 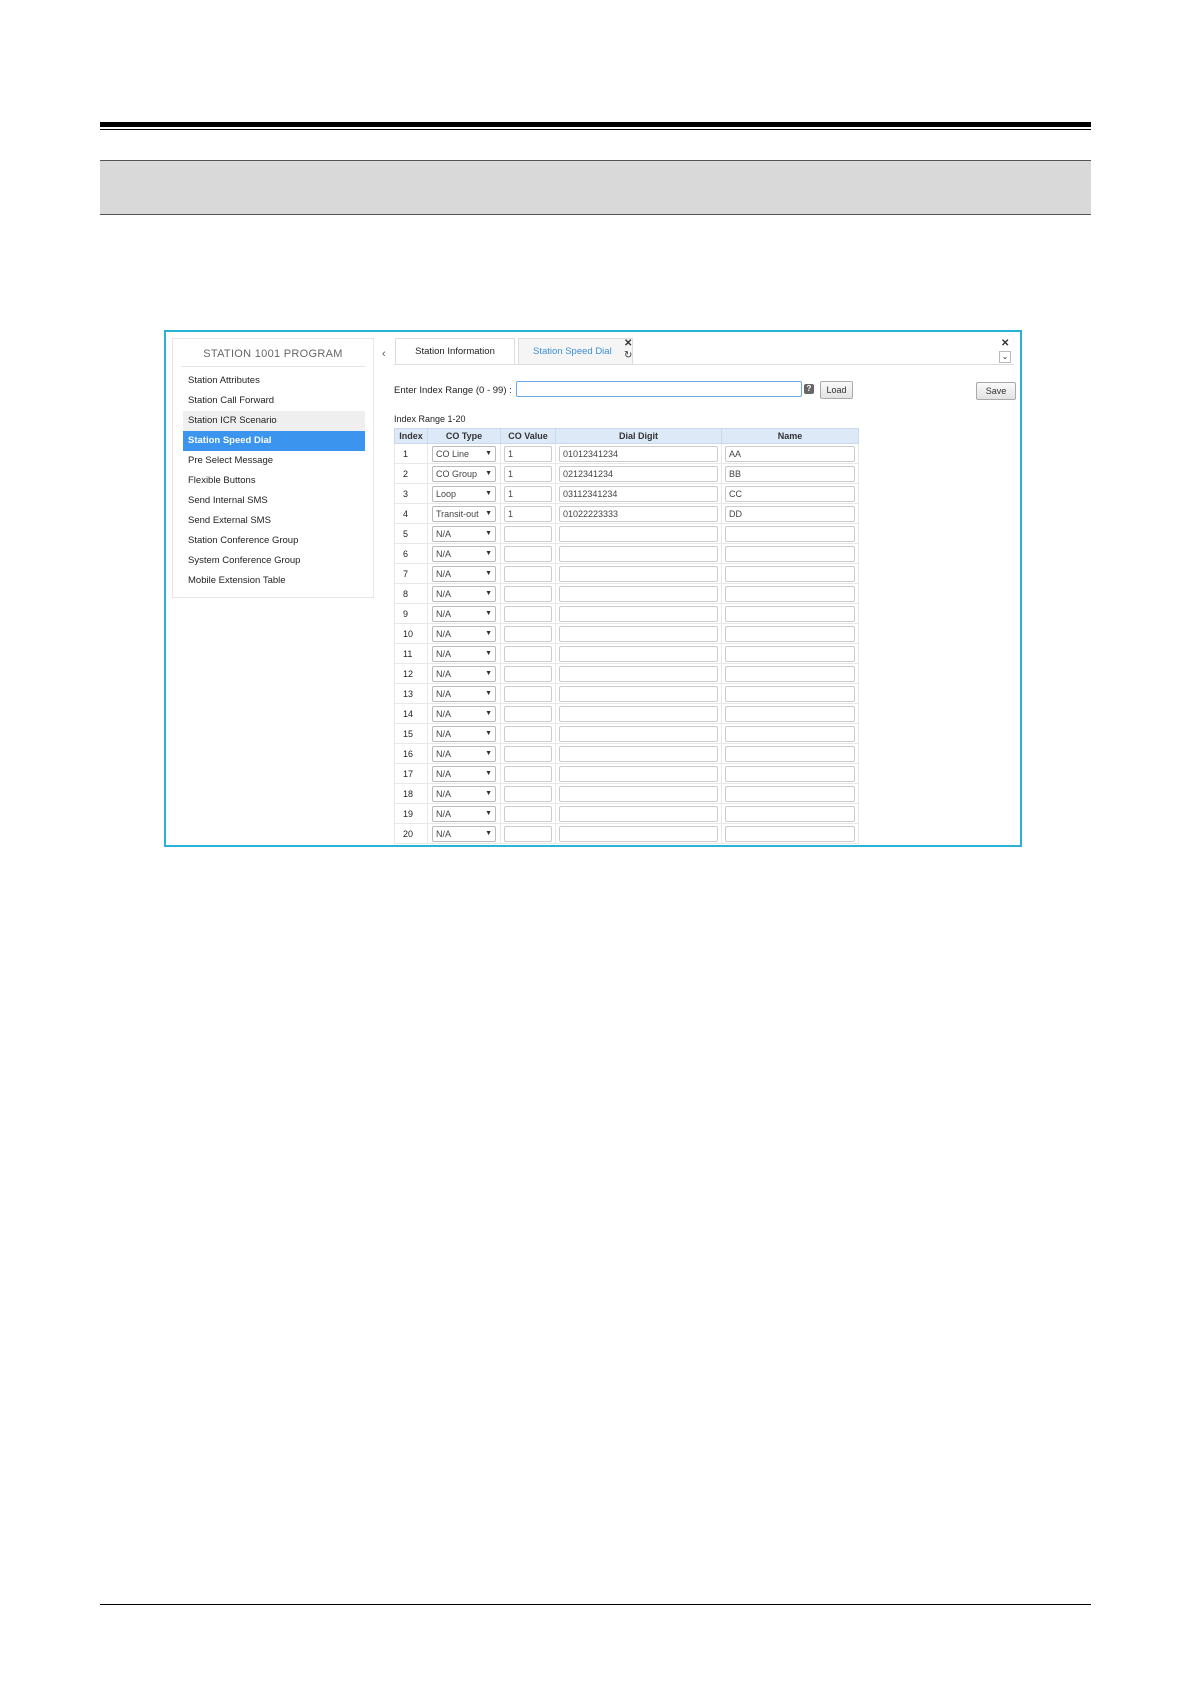 I want to click on dial-digit-input: 01022223333, so click(x=638, y=513).